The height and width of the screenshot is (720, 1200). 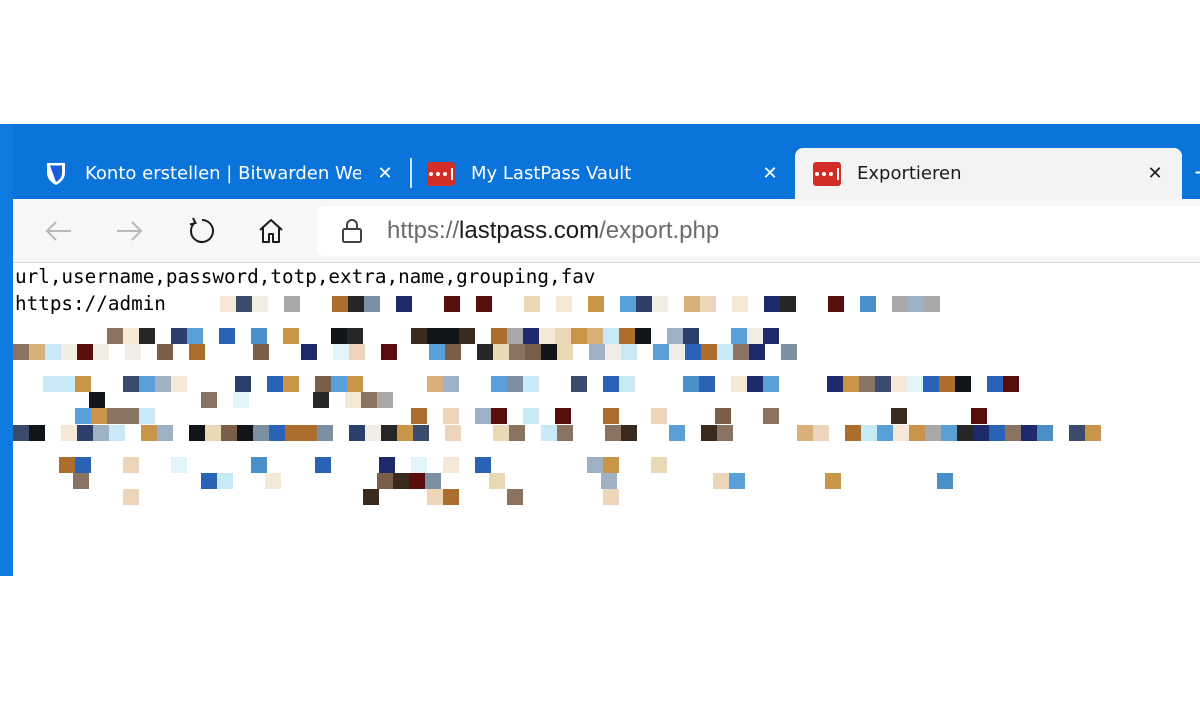 What do you see at coordinates (758, 231) in the screenshot?
I see `address-bar: https://lastpass.com/export.php` at bounding box center [758, 231].